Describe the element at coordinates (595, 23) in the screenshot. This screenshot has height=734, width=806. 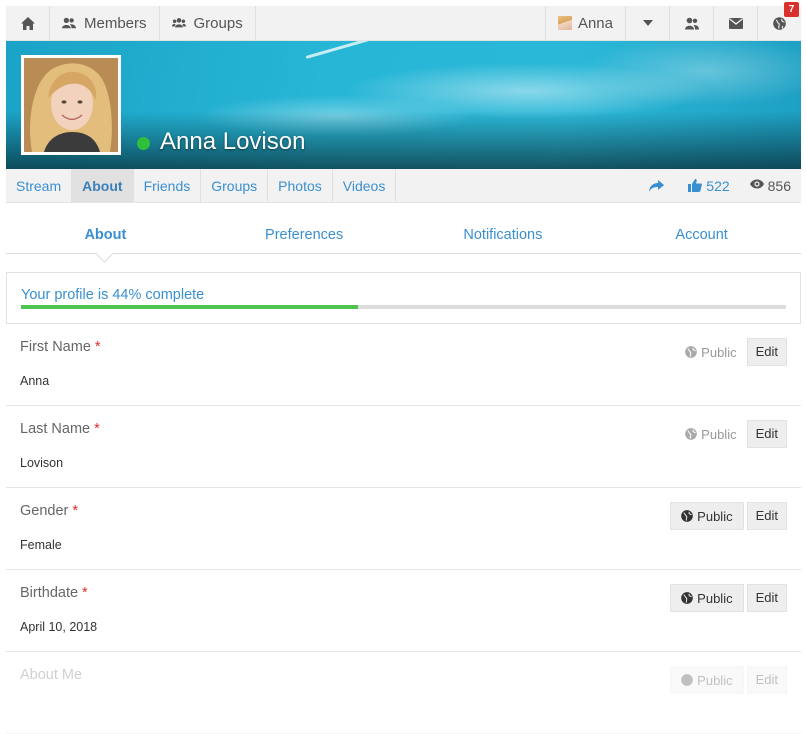
I see `user-name-label: Anna` at that location.